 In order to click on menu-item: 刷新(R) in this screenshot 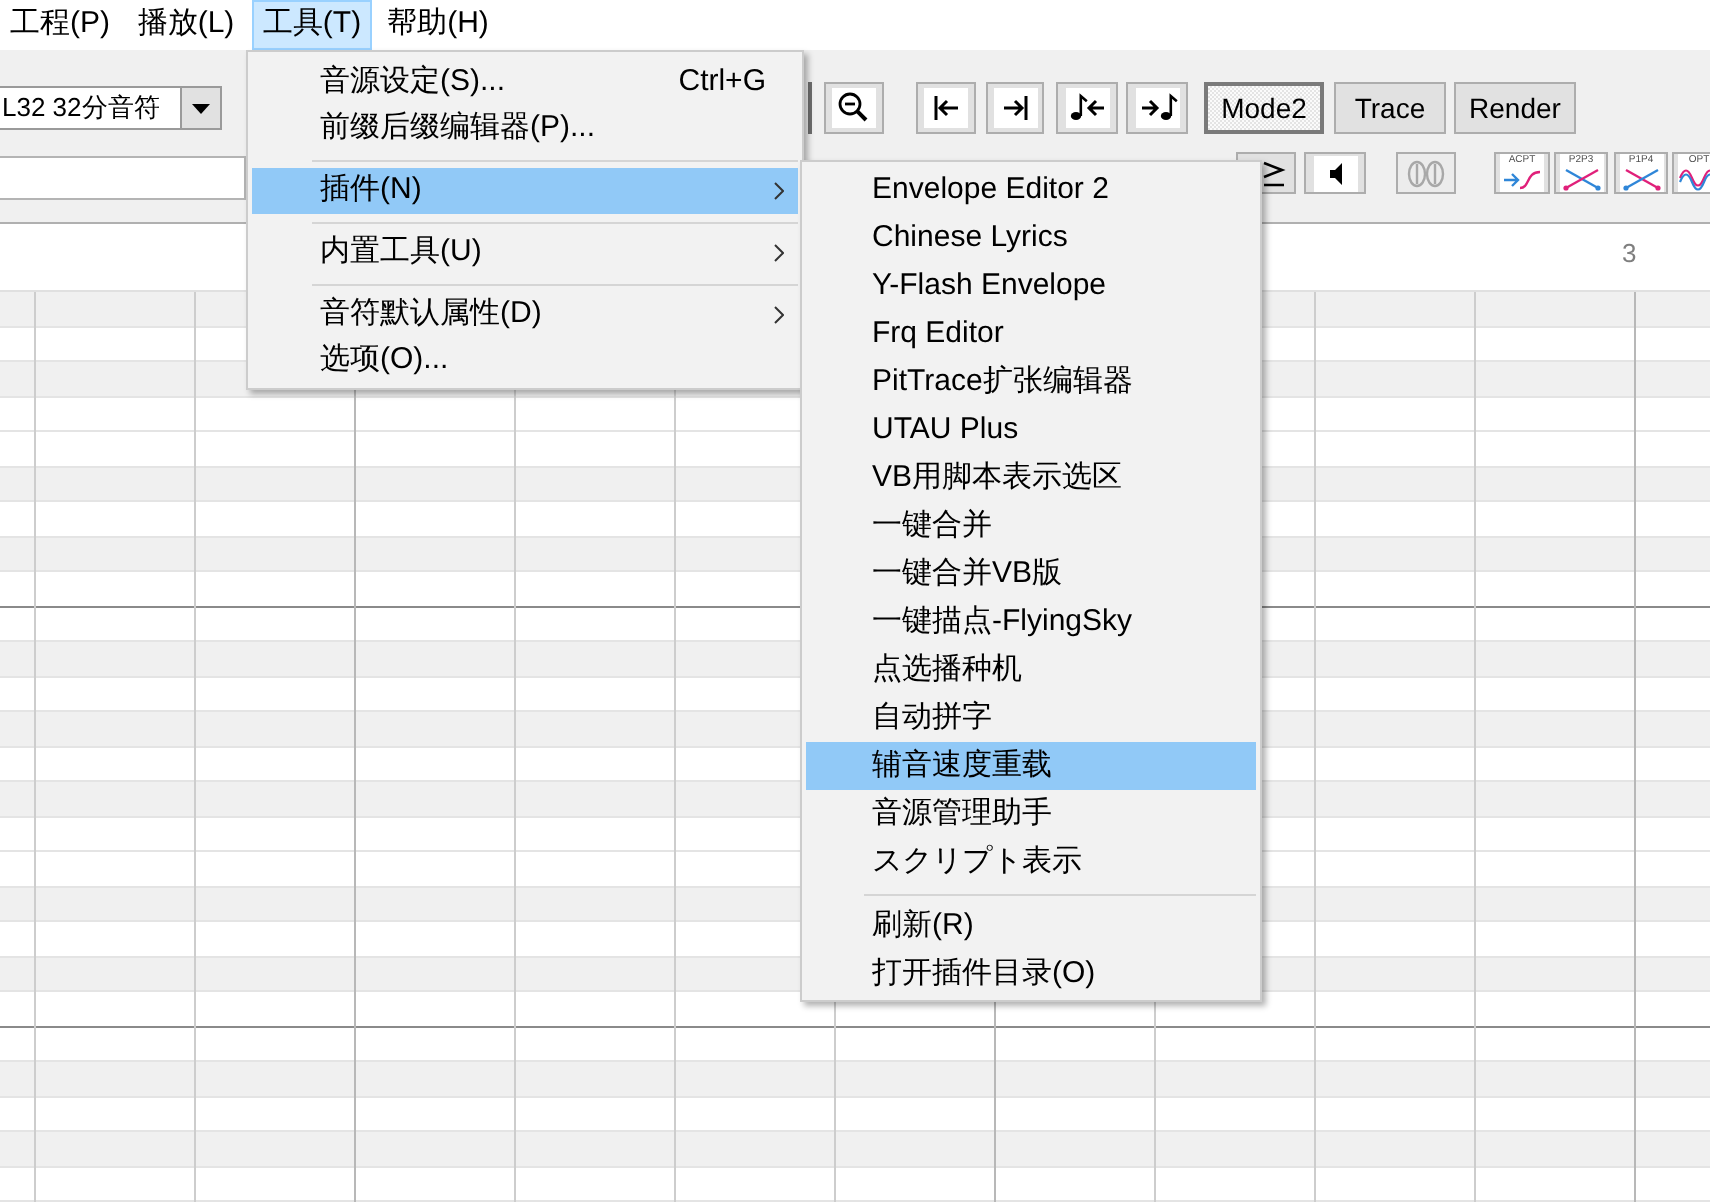, I will do `click(1031, 926)`.